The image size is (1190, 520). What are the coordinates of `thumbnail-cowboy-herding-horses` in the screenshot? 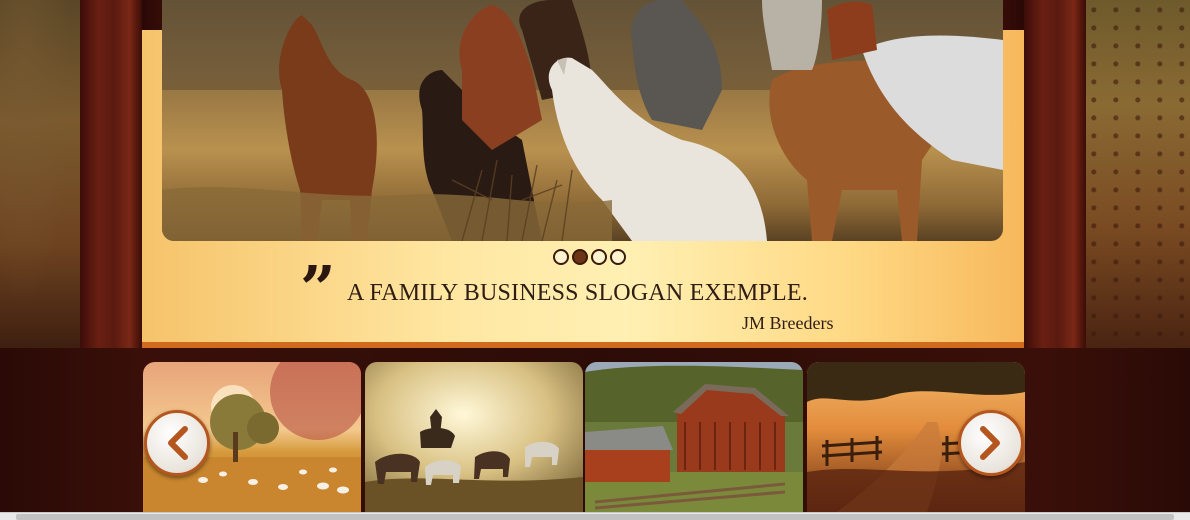 It's located at (474, 437).